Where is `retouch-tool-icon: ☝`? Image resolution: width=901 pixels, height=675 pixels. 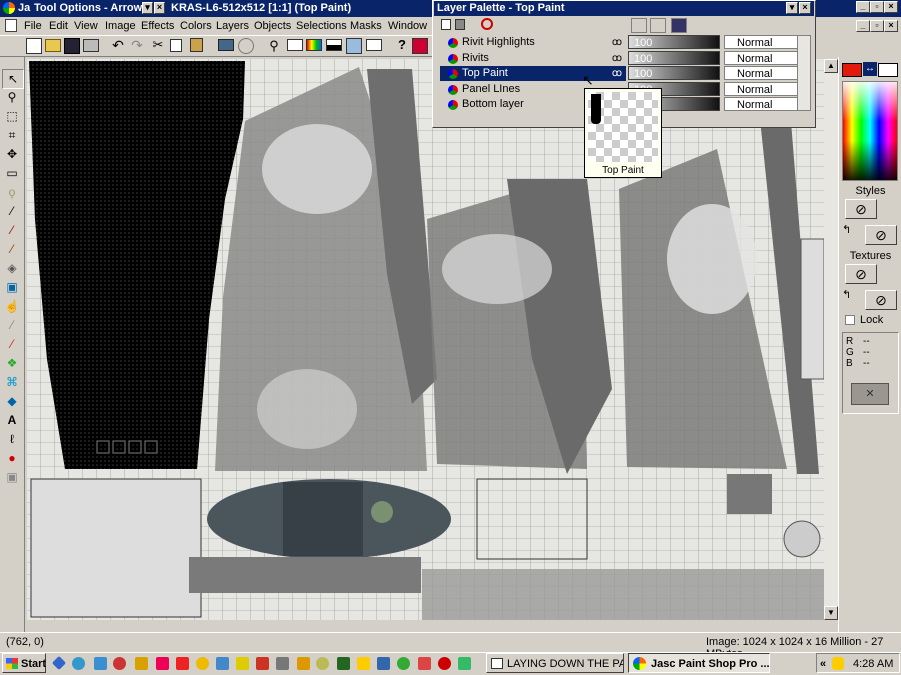
retouch-tool-icon: ☝ is located at coordinates (12, 306).